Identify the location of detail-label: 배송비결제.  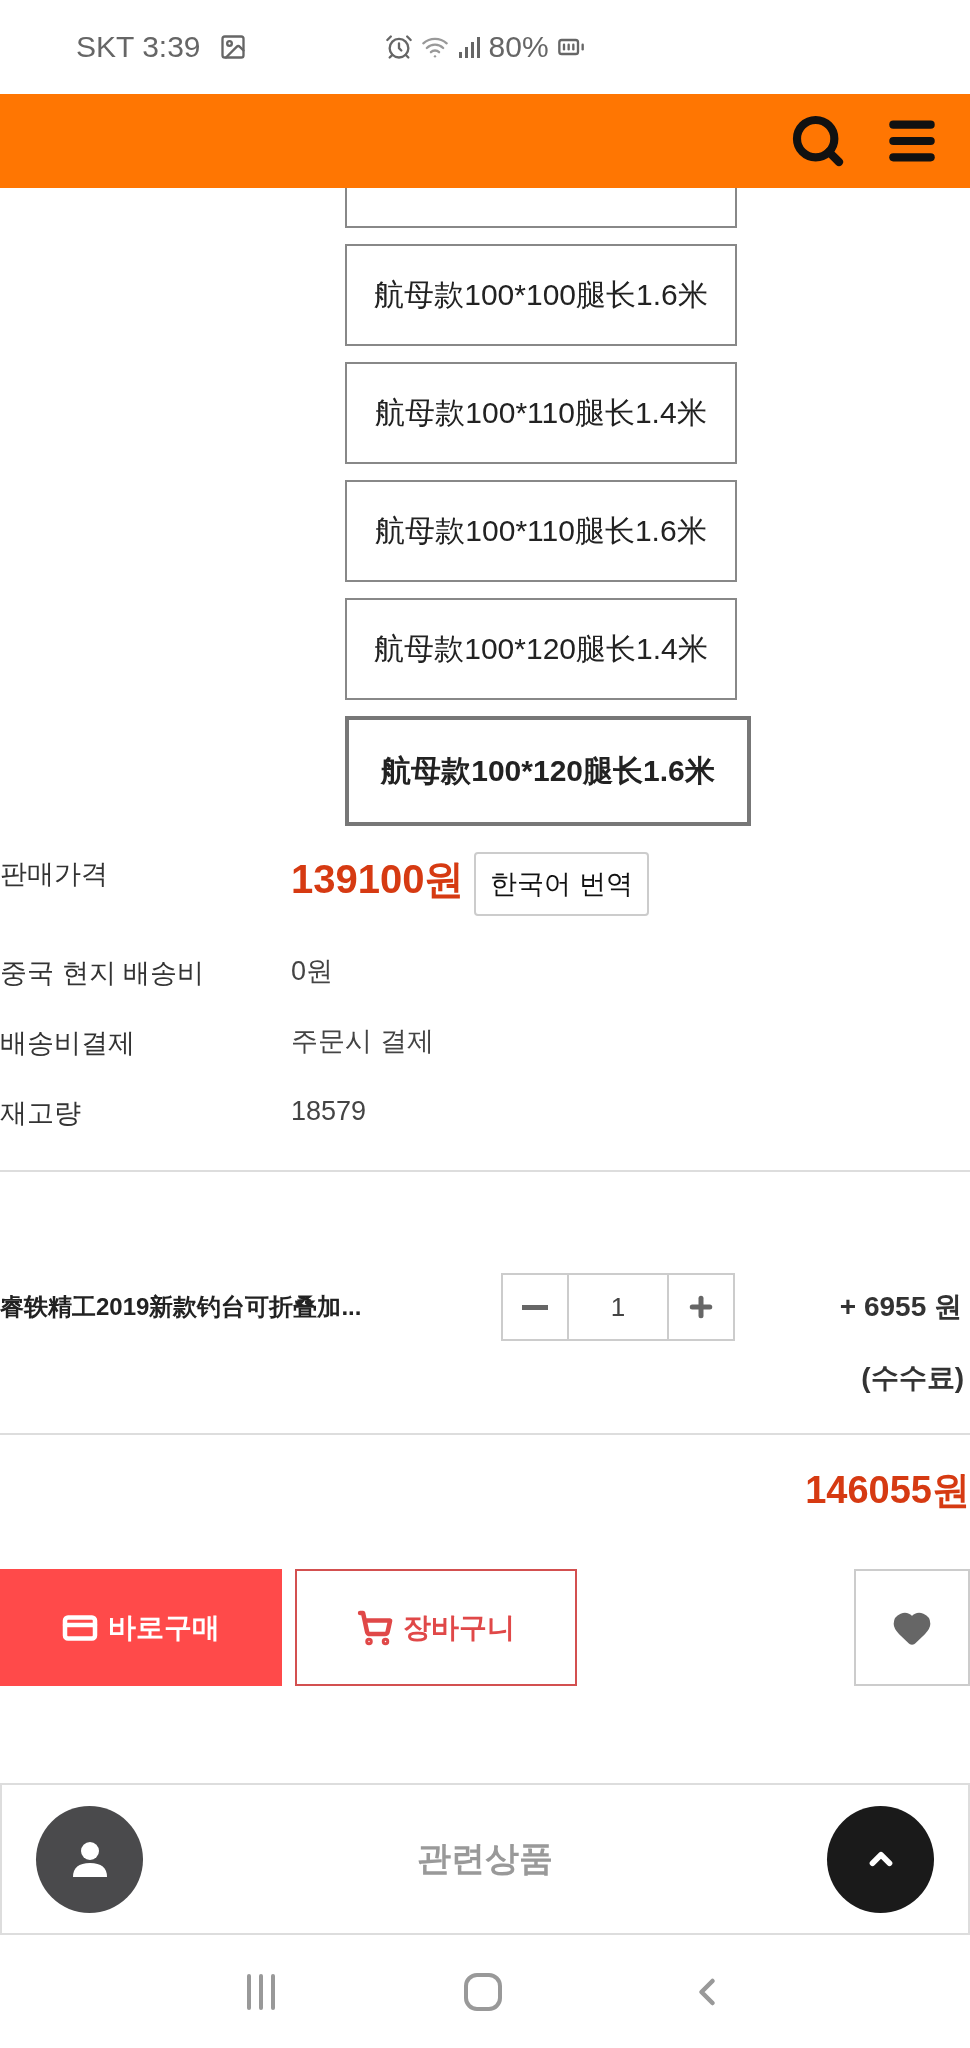
(68, 1043).